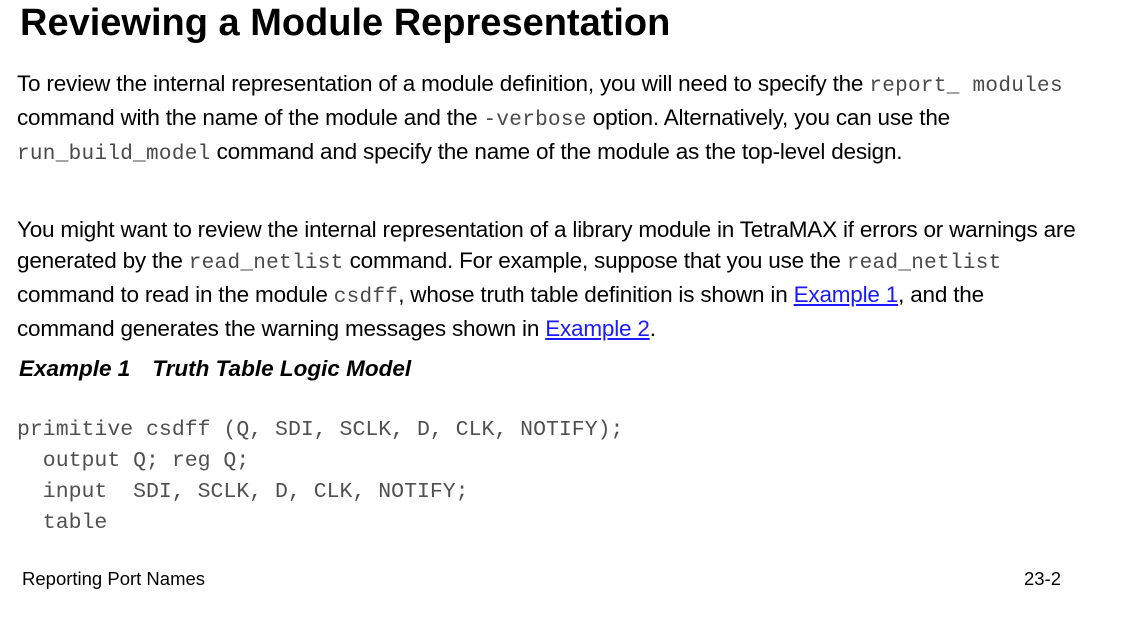  I want to click on paragraph-text: option. Alternatively, you can use the, so click(768, 117).